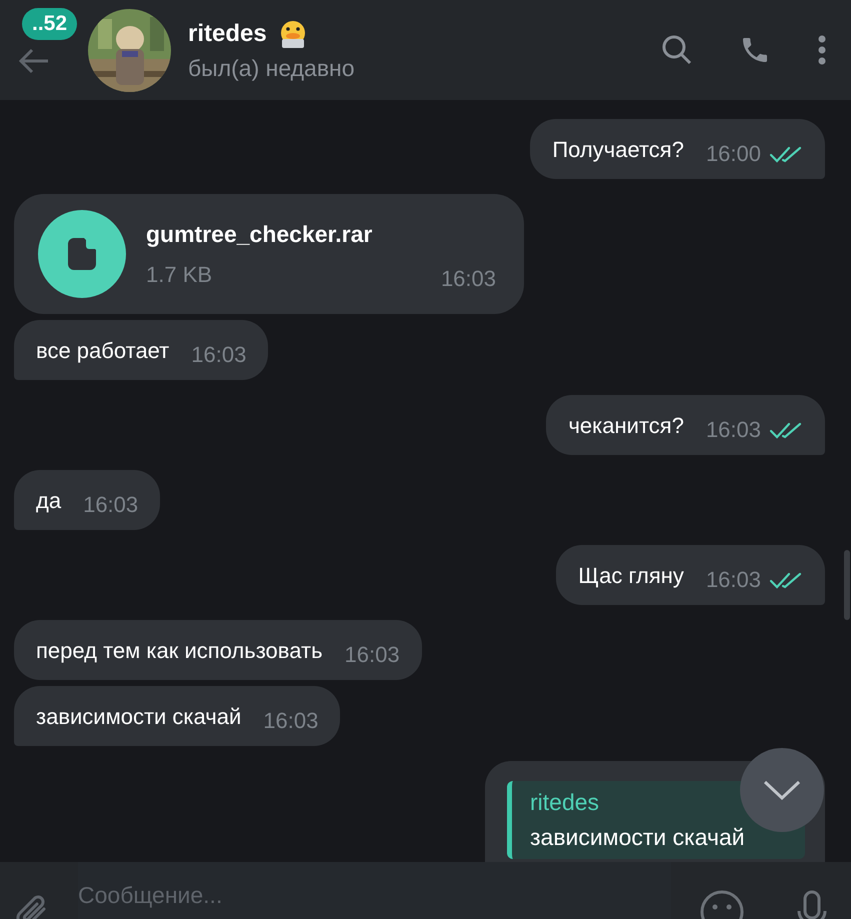  I want to click on chat-title: ritedes, so click(227, 34).